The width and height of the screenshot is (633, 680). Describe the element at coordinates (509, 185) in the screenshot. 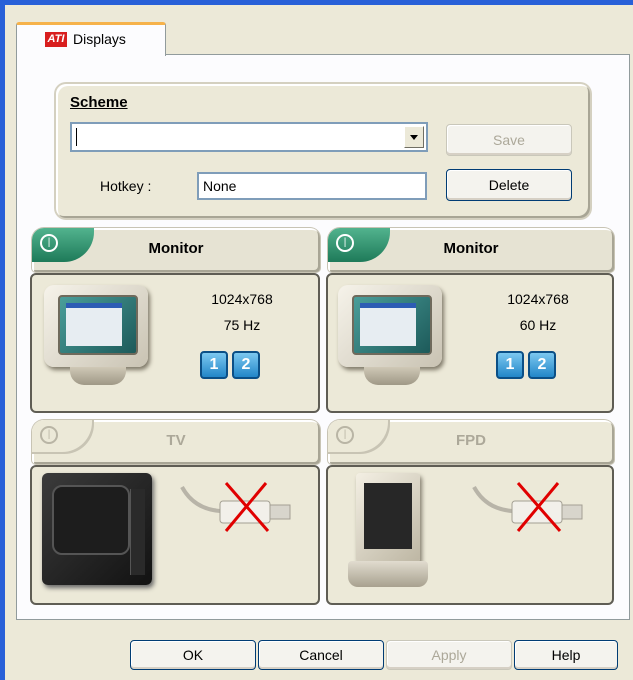

I see `delete-button: Delete` at that location.